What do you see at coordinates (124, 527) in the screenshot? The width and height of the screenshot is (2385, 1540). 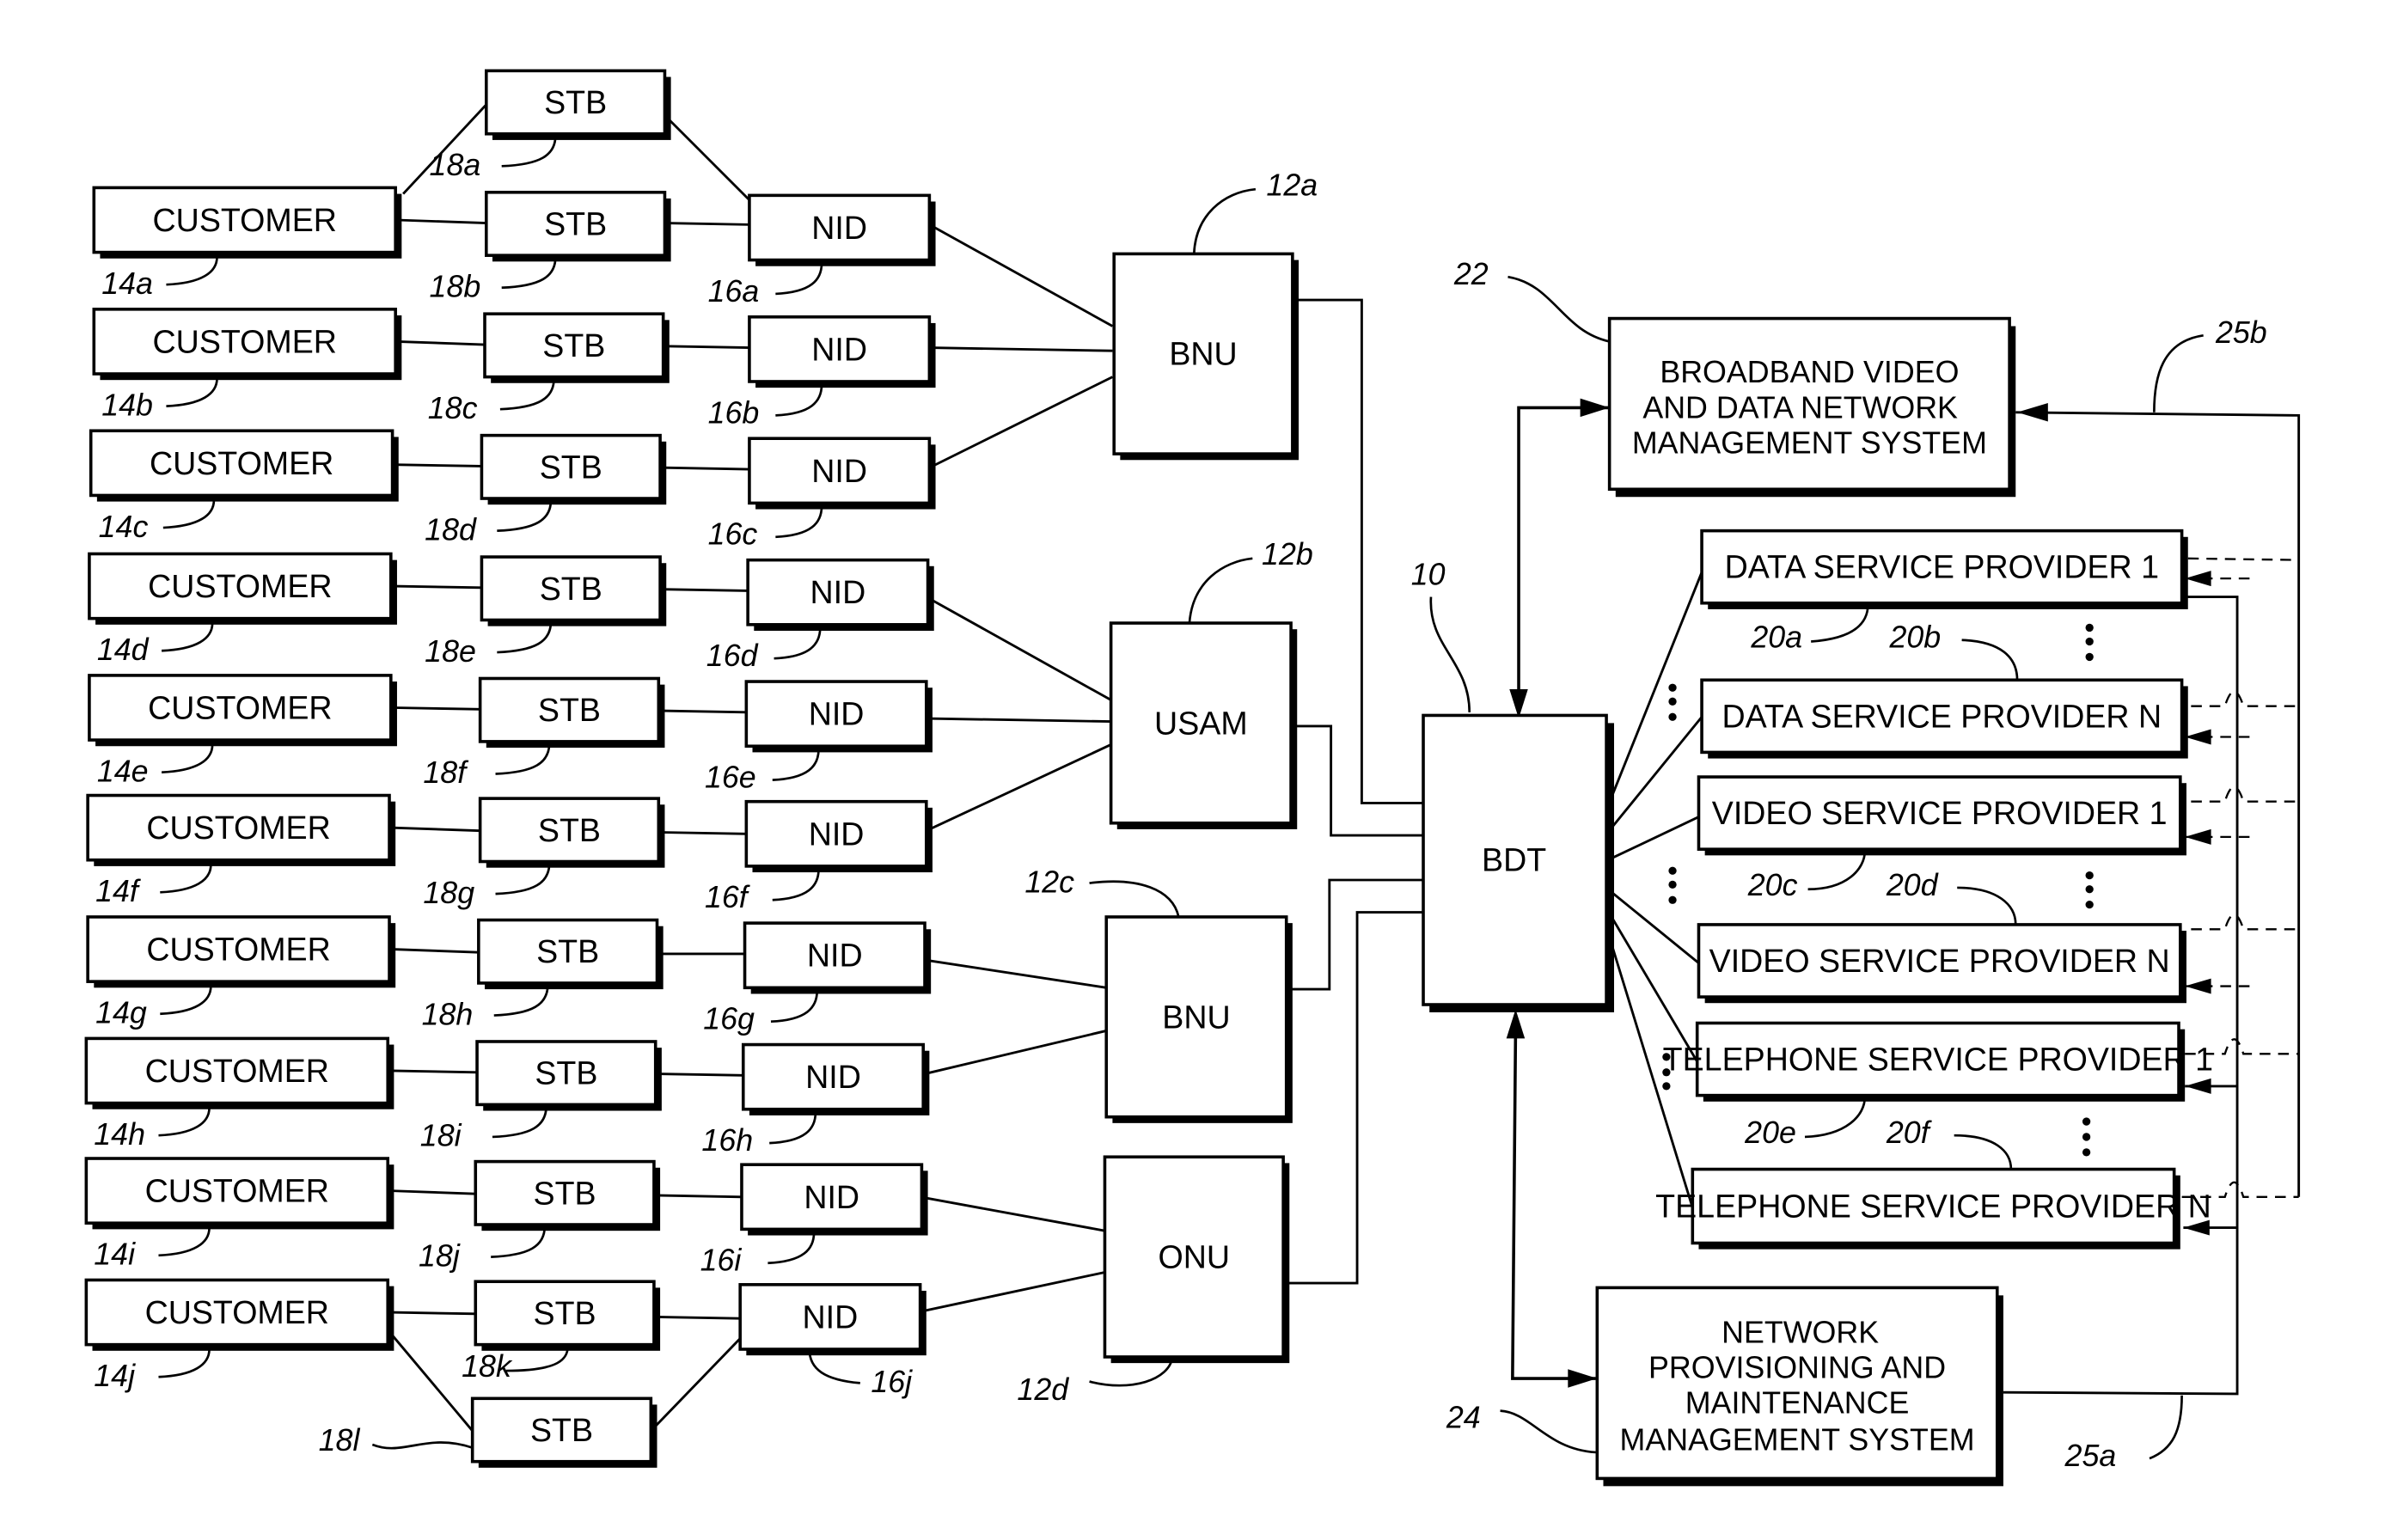 I see `customer-box-ref: 14c` at bounding box center [124, 527].